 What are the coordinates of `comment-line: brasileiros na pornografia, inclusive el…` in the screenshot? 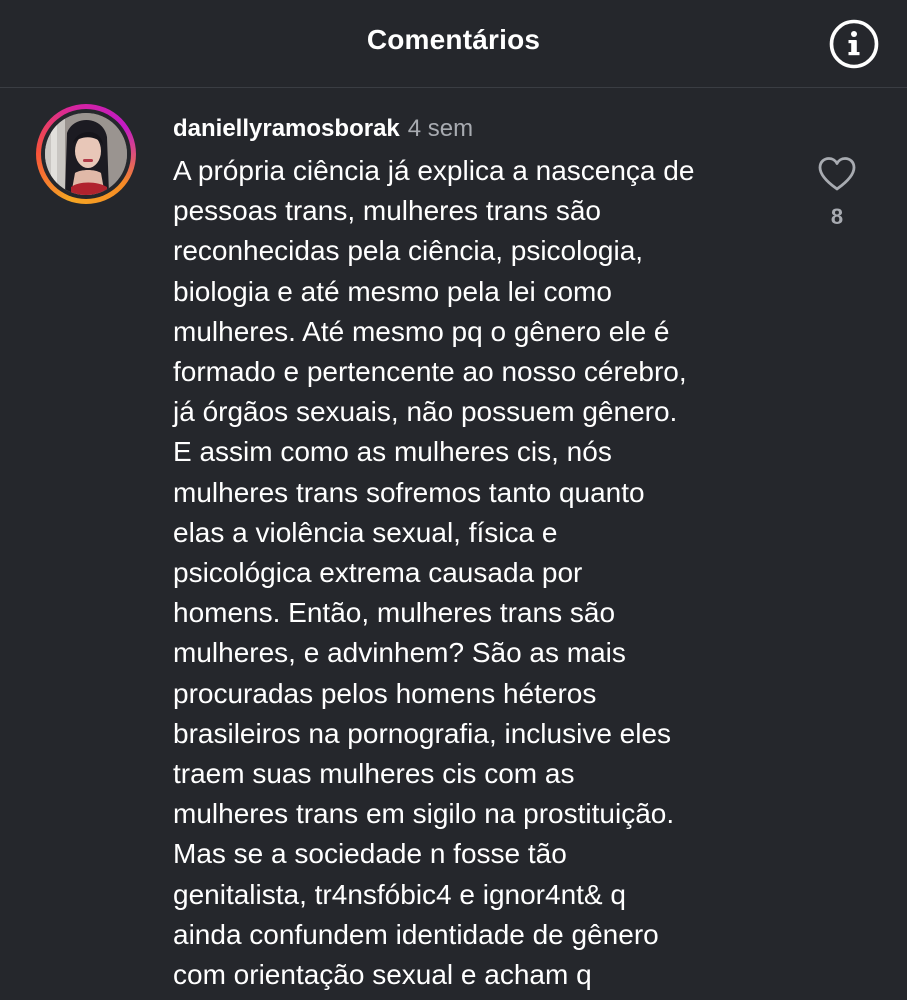 It's located at (422, 733).